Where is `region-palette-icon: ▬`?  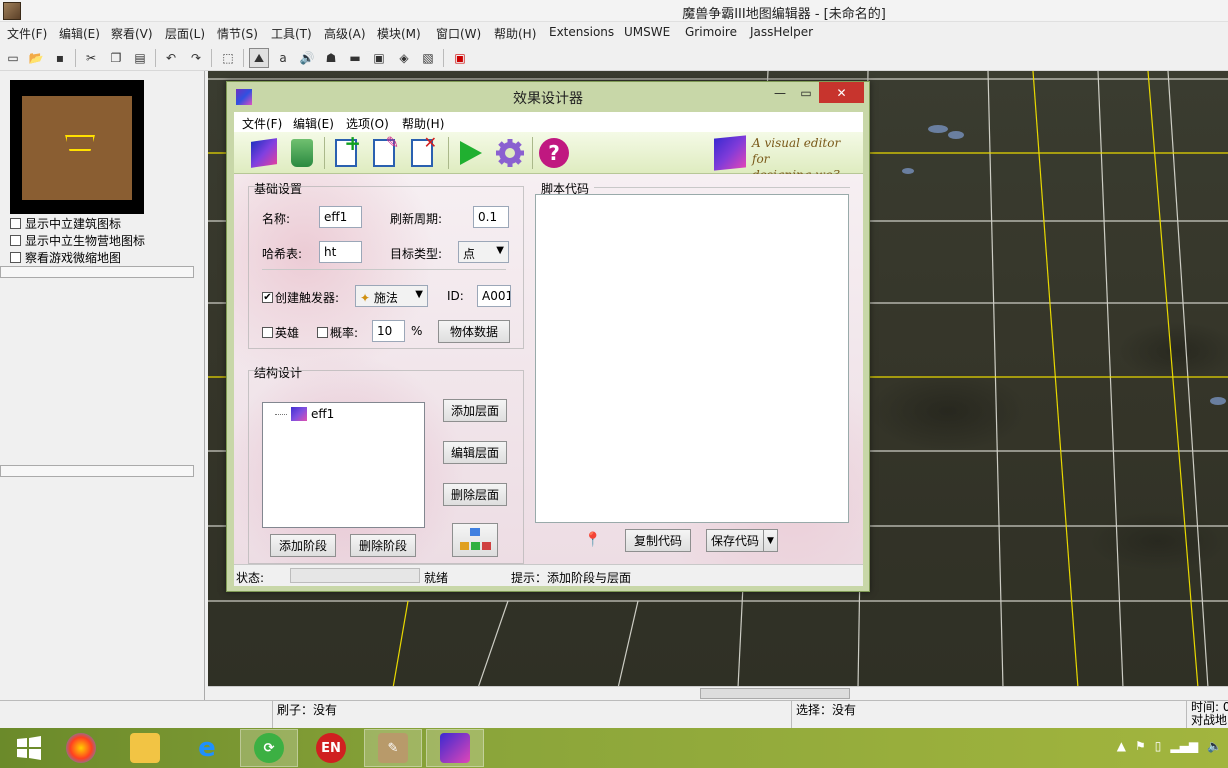 region-palette-icon: ▬ is located at coordinates (355, 58).